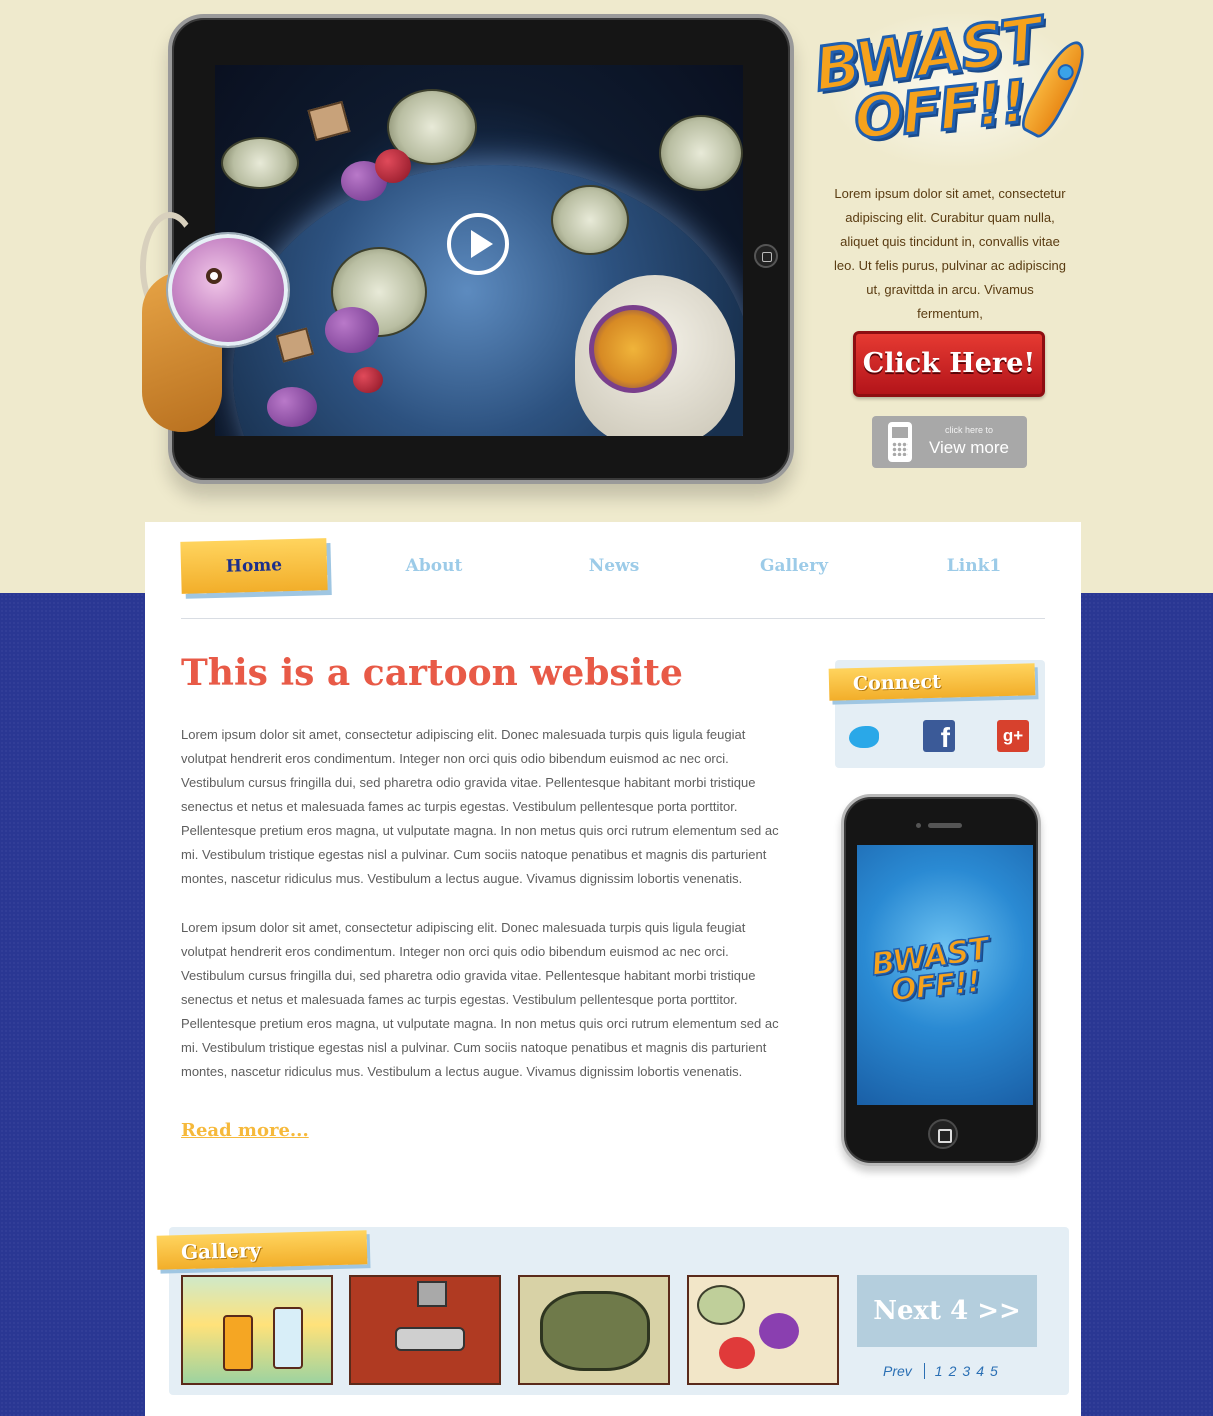 This screenshot has height=1416, width=1213. I want to click on gallery-thumb-pickles, so click(594, 1330).